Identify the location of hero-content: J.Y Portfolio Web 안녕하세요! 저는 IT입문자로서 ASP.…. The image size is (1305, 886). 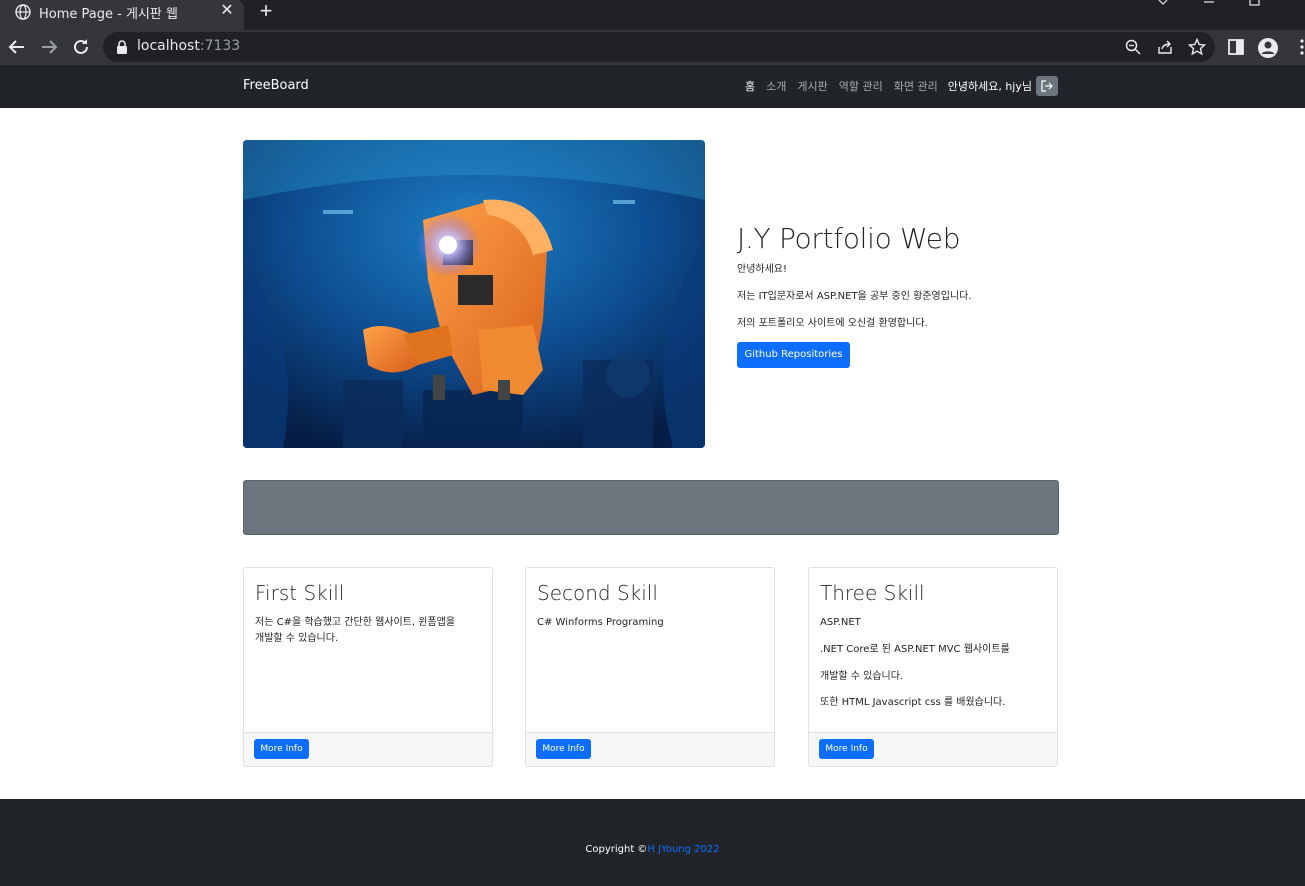
(897, 295).